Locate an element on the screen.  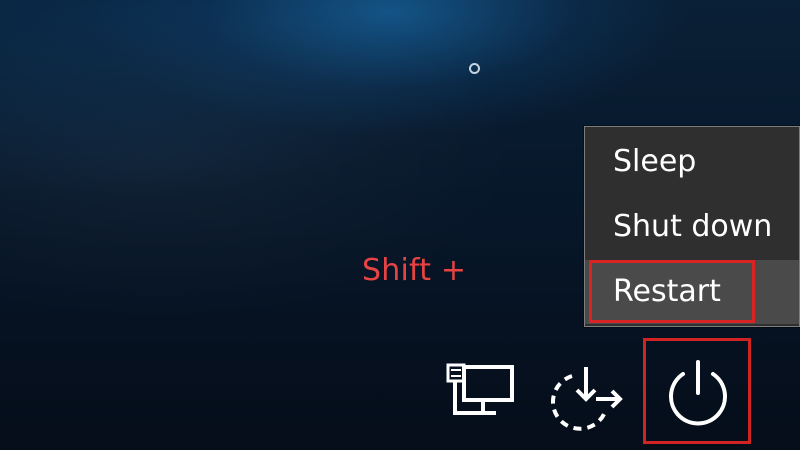
restart-highlight-box is located at coordinates (672, 291).